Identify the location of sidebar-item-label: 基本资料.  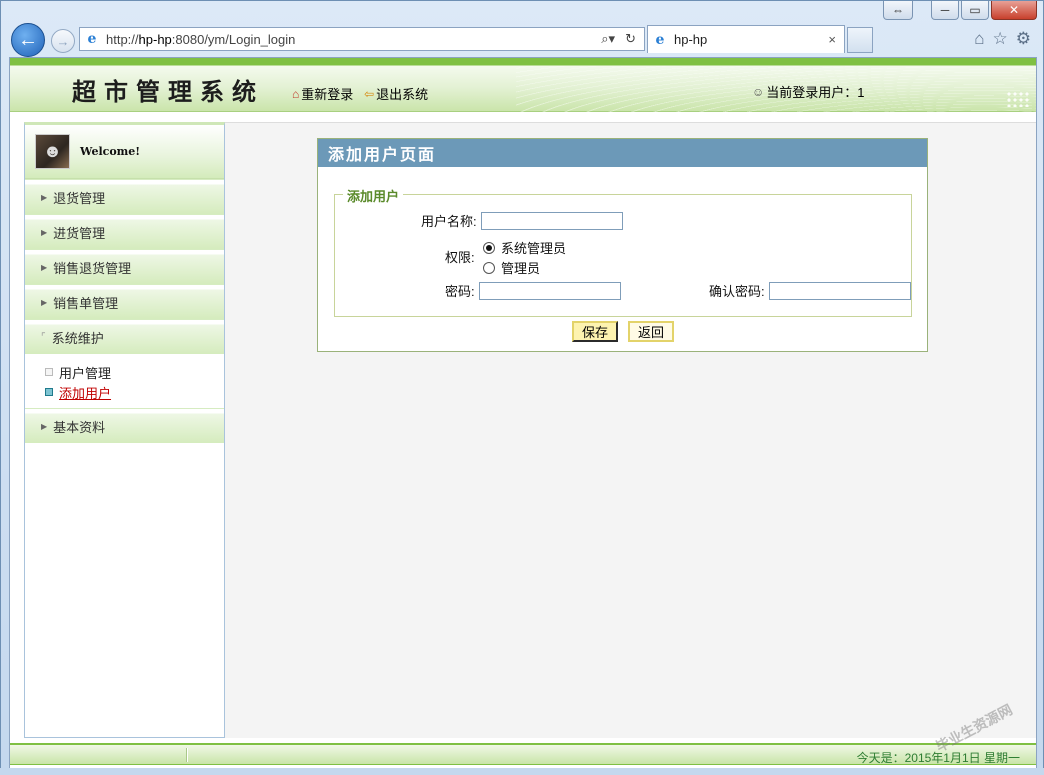
(79, 427).